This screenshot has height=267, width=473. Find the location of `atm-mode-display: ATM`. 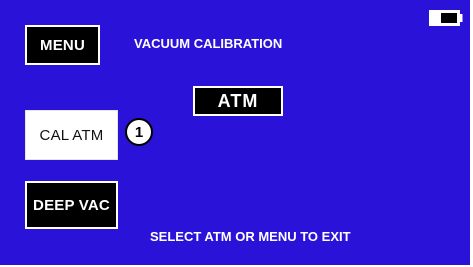

atm-mode-display: ATM is located at coordinates (238, 101).